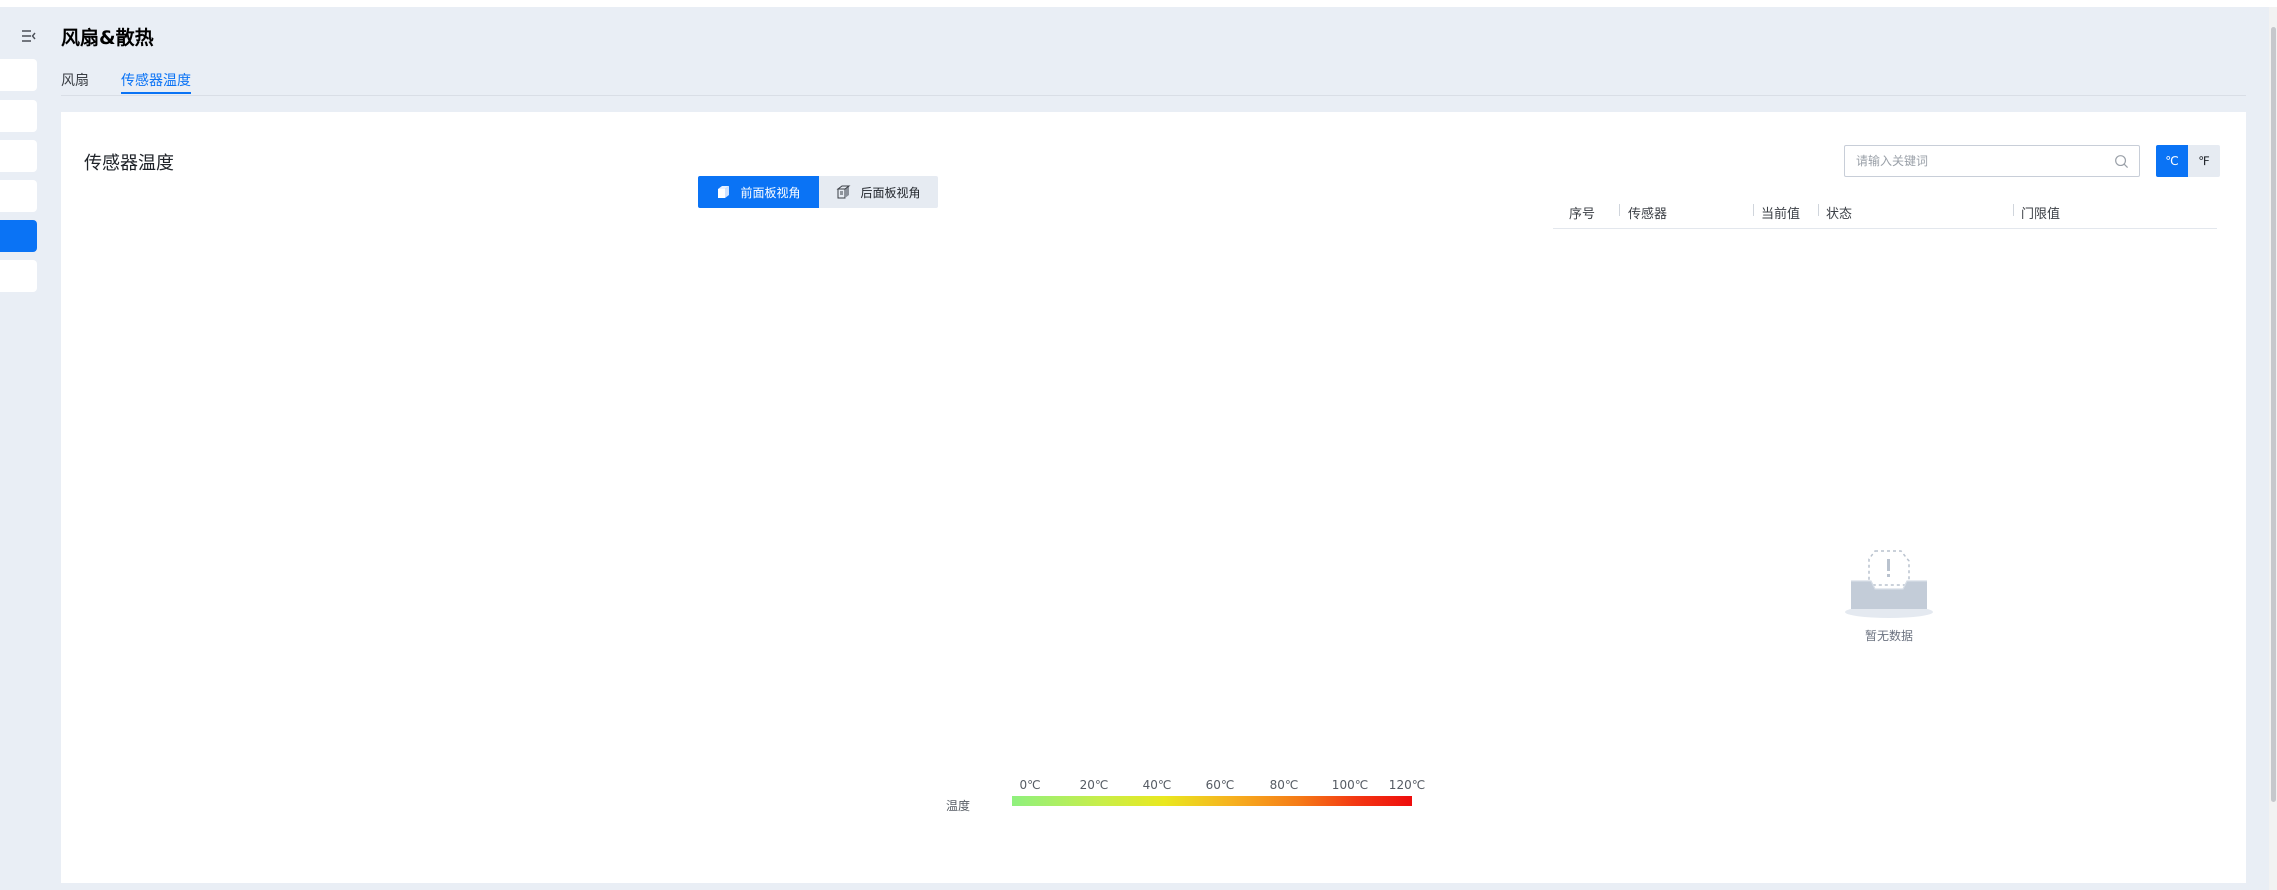 The width and height of the screenshot is (2277, 890). Describe the element at coordinates (2121, 161) in the screenshot. I see `search-icon` at that location.